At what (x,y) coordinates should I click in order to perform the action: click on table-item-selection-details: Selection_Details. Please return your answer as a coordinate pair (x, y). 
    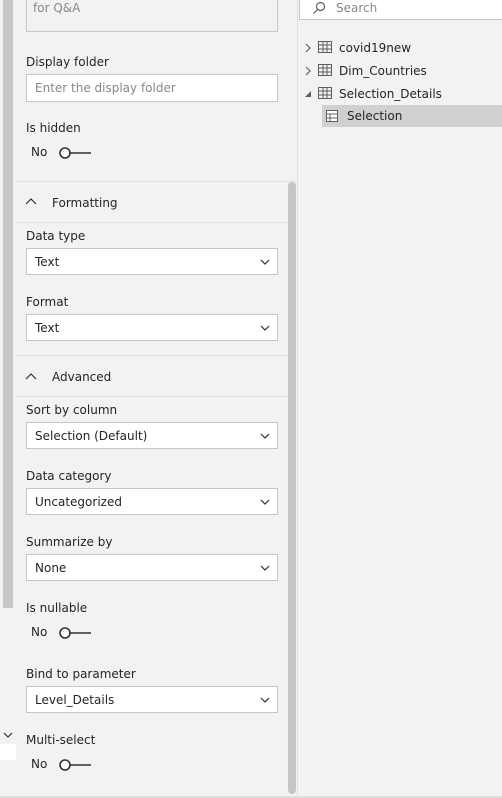
    Looking at the image, I should click on (400, 94).